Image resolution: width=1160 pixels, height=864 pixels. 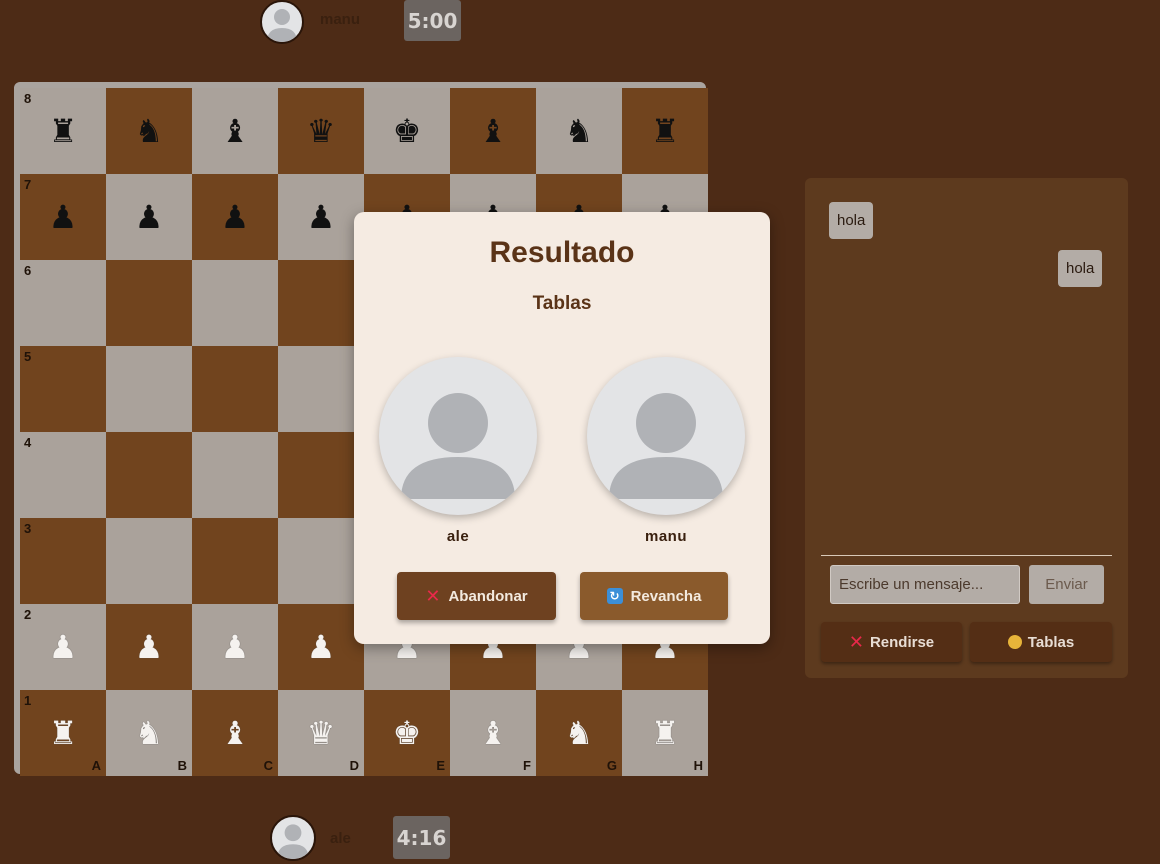 I want to click on chess-piece: ♚, so click(x=407, y=131).